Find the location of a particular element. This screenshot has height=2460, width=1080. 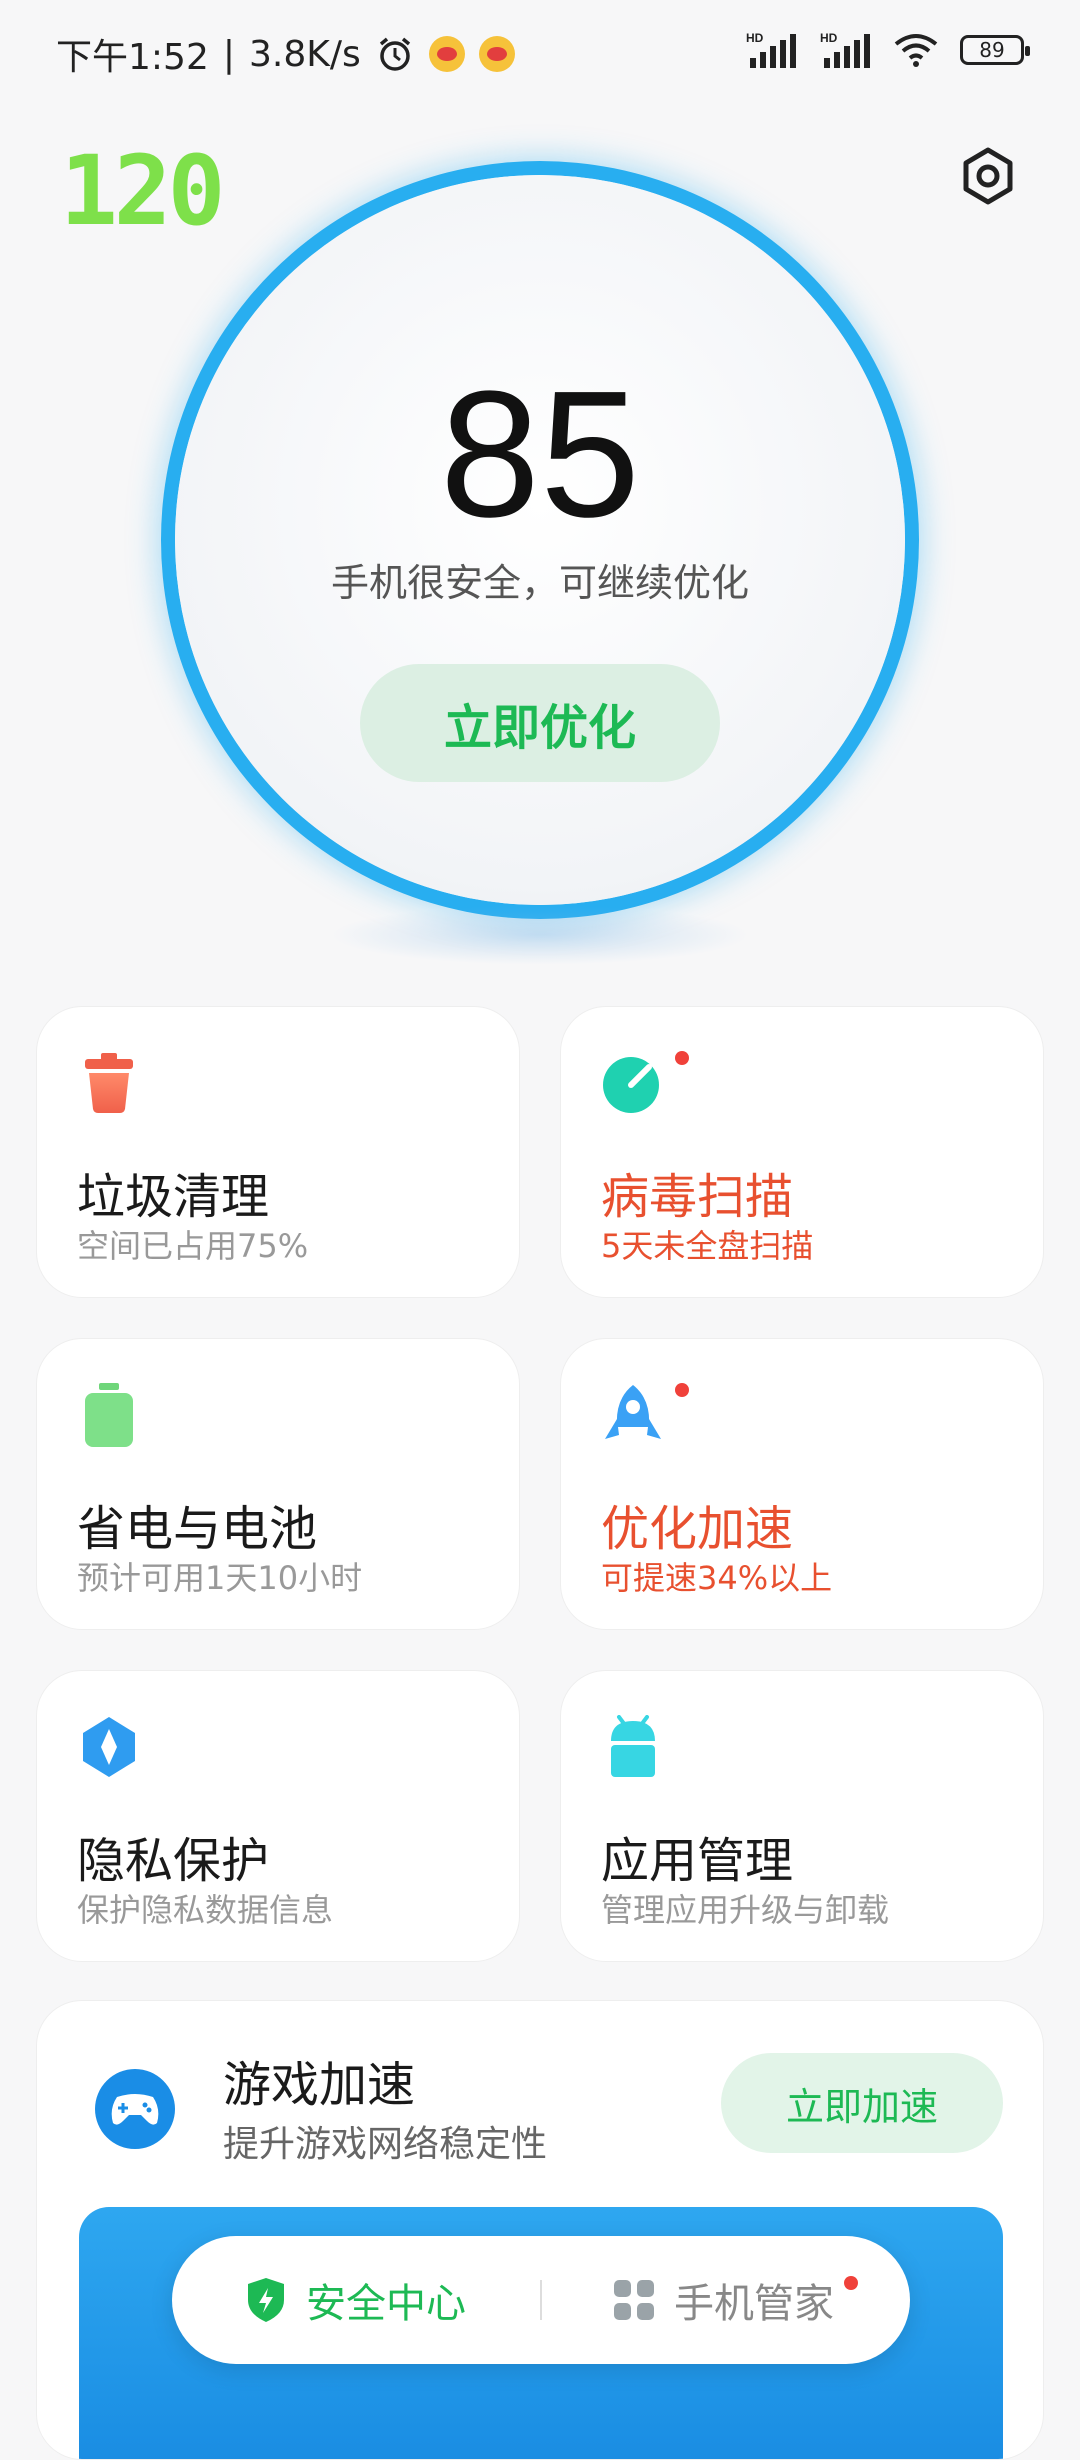

rocket-icon is located at coordinates (633, 1412).